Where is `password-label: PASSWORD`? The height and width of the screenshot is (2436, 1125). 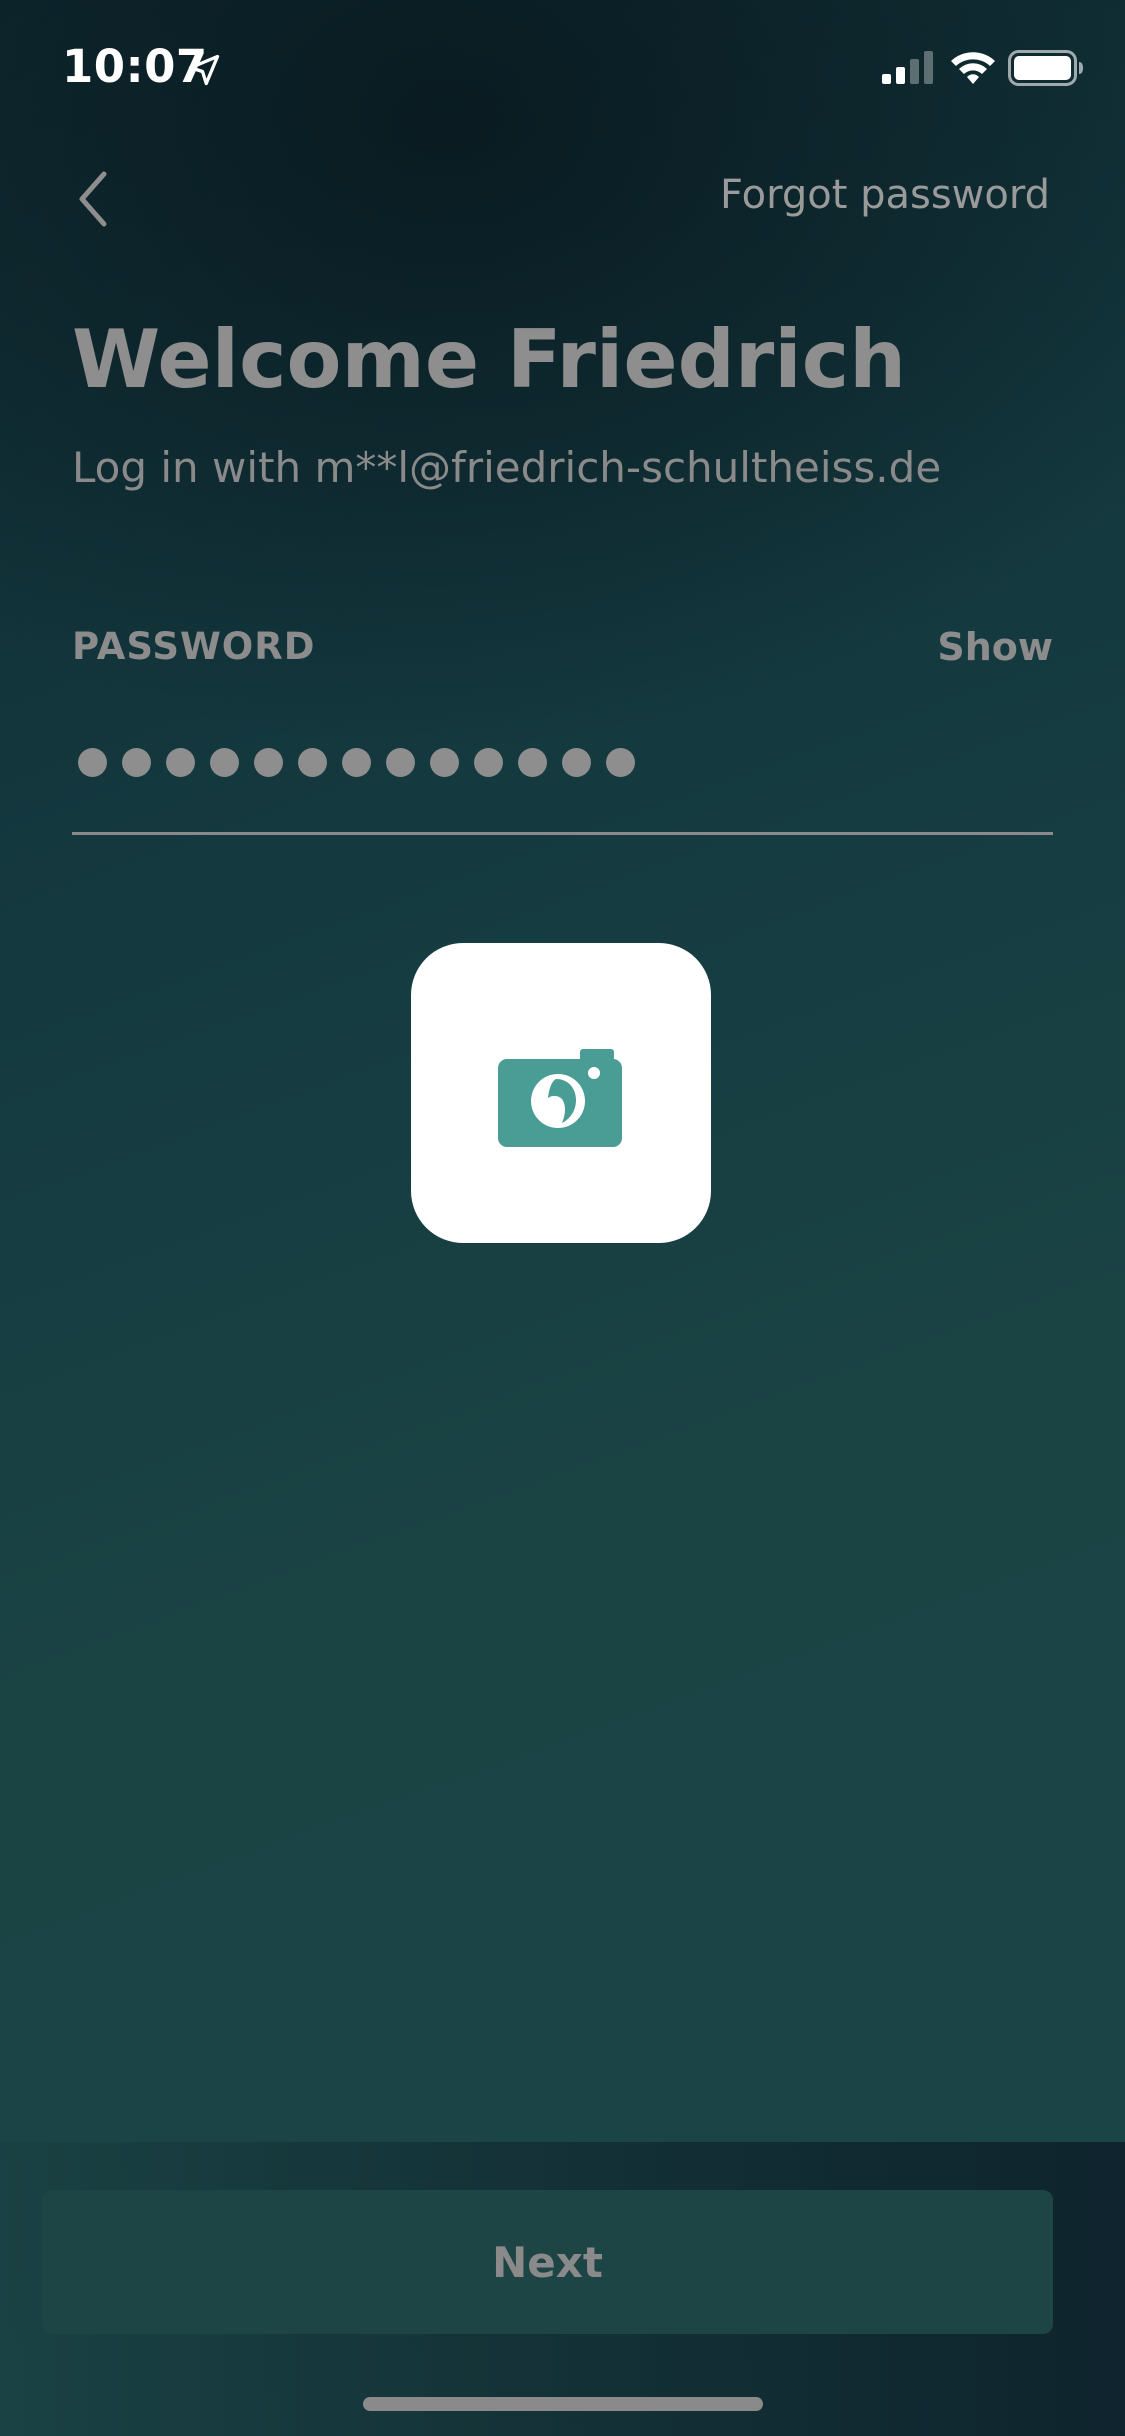 password-label: PASSWORD is located at coordinates (194, 646).